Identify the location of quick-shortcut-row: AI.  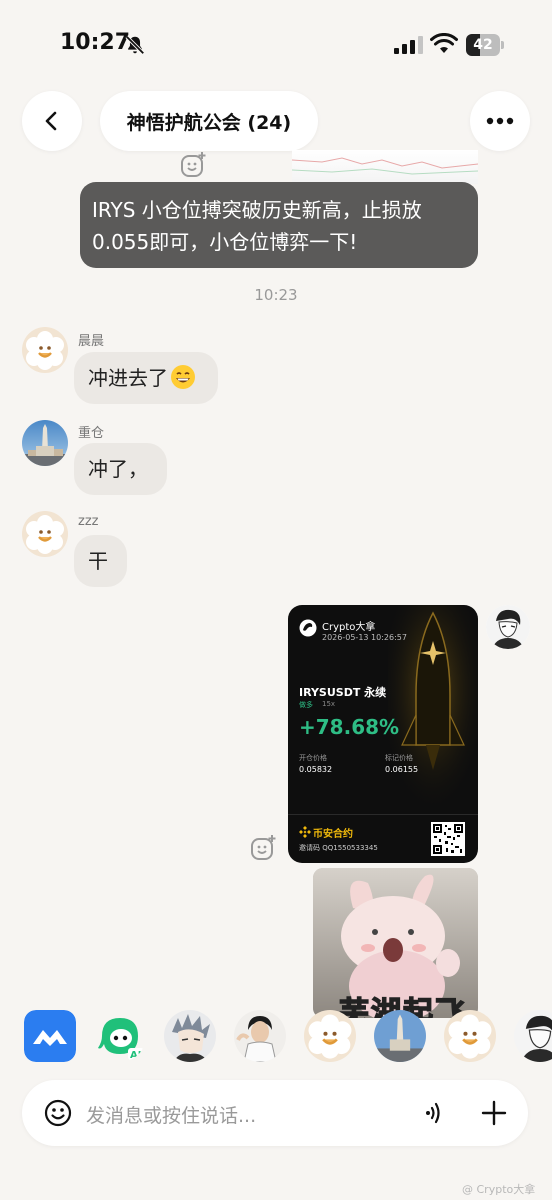
(276, 1039).